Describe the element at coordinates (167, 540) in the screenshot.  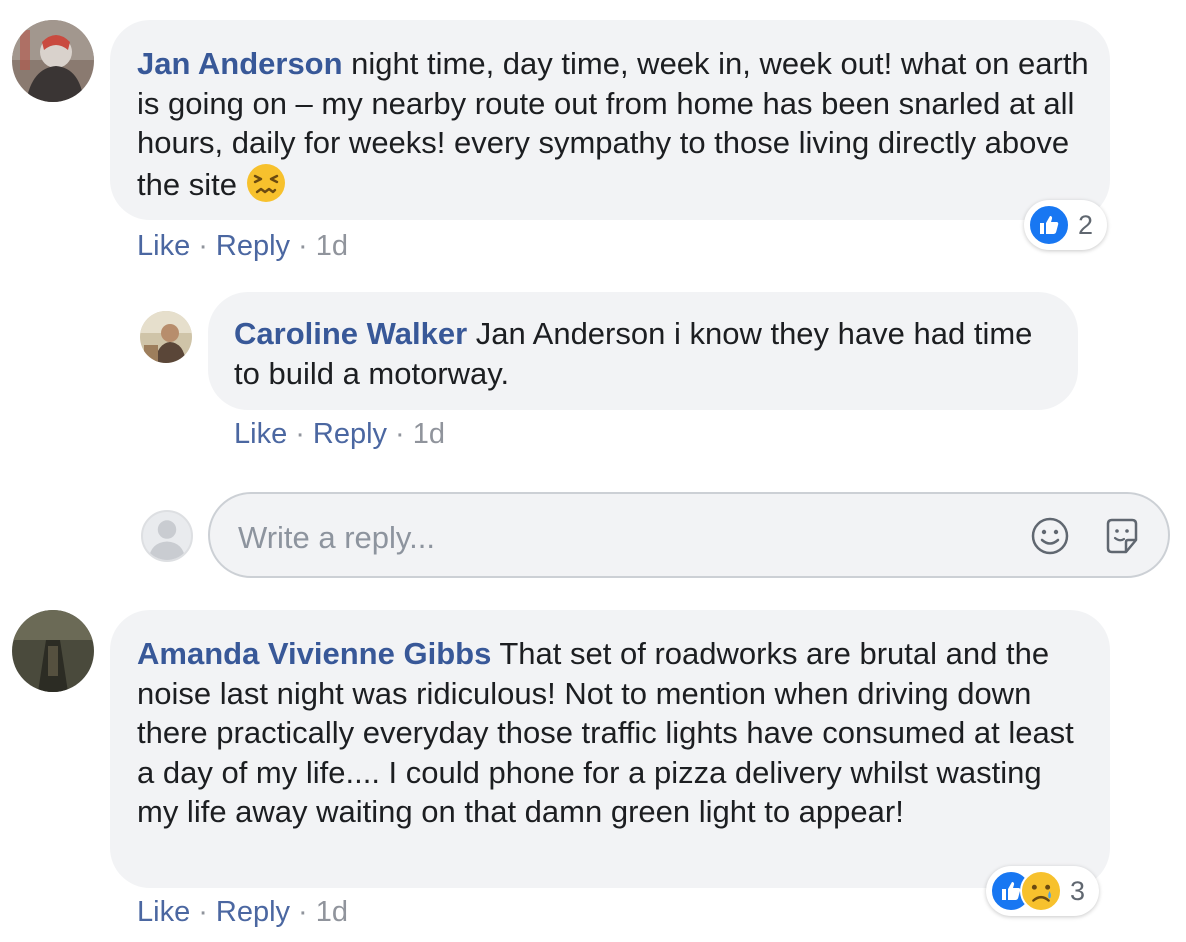
I see `default-user-icon` at that location.